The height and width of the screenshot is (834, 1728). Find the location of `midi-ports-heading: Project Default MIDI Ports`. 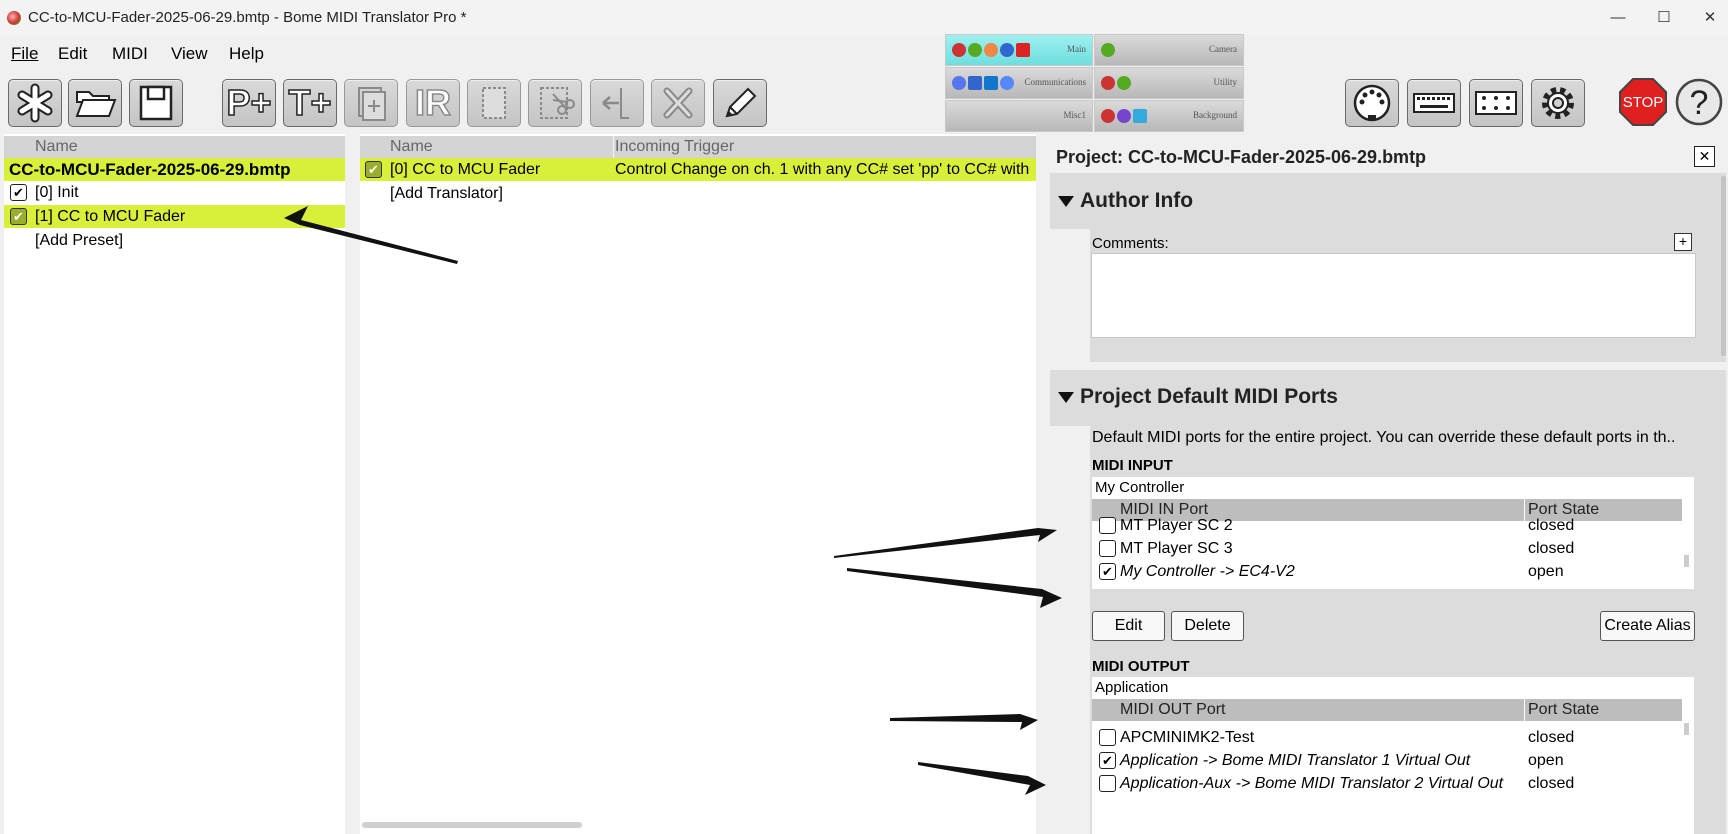

midi-ports-heading: Project Default MIDI Ports is located at coordinates (1209, 396).